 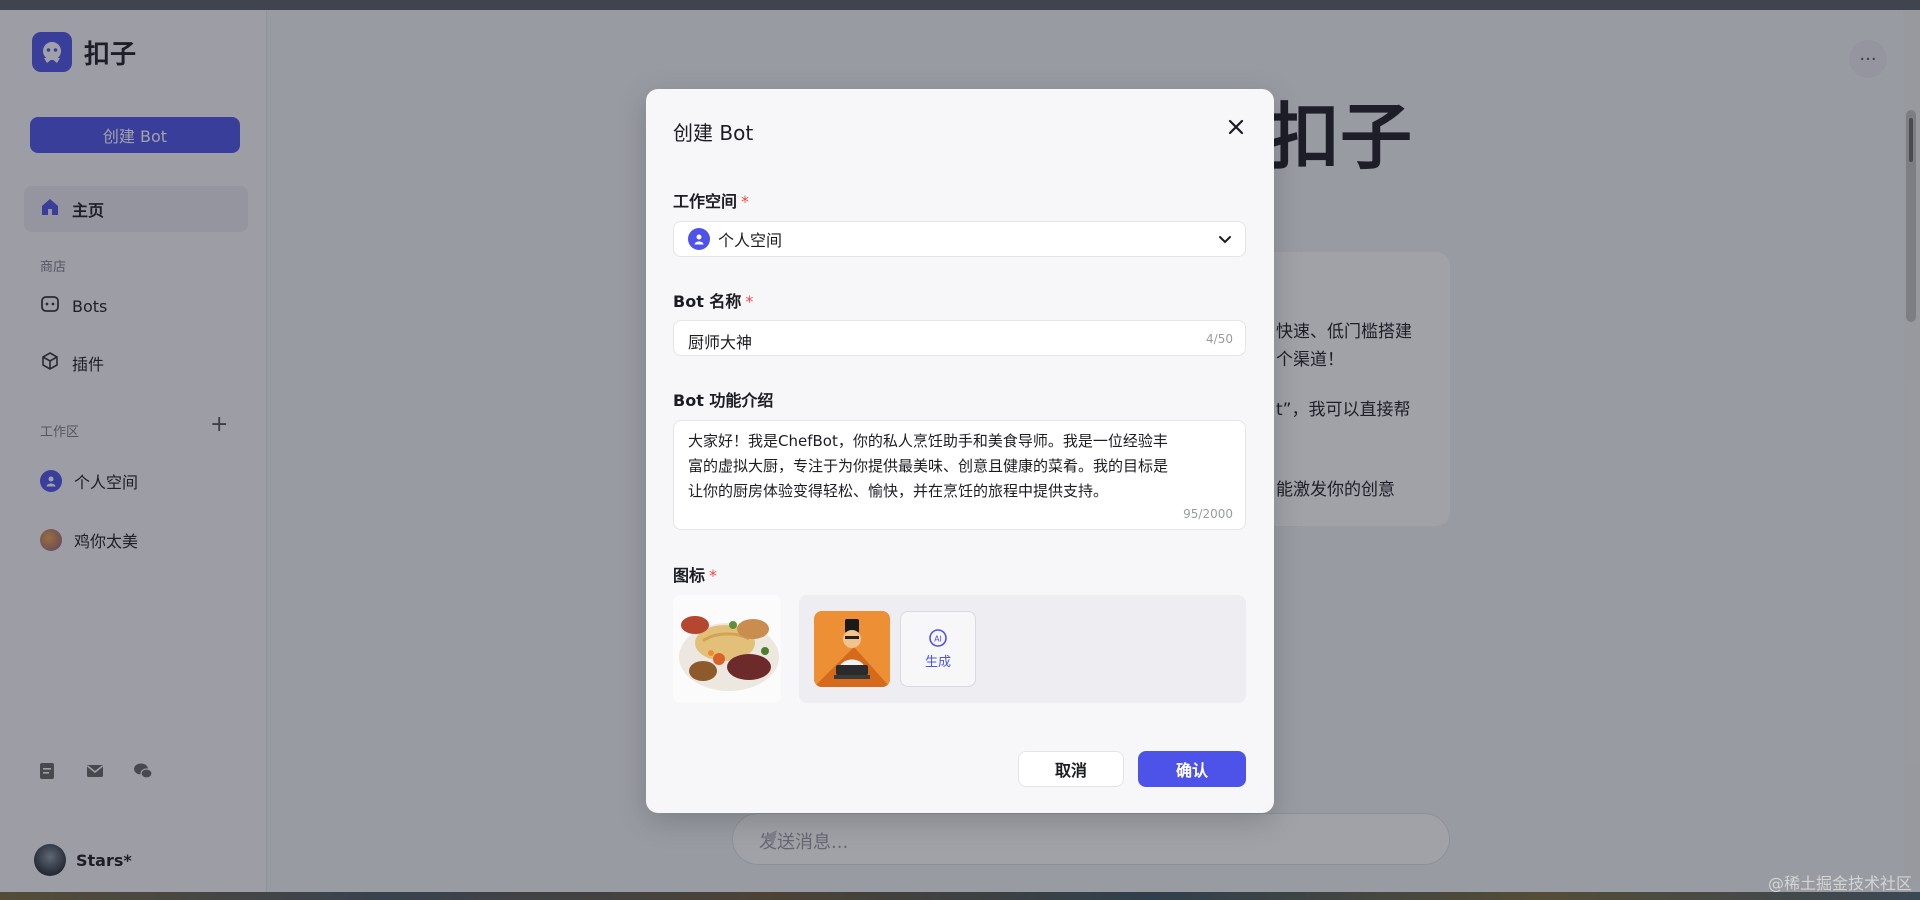 What do you see at coordinates (1208, 514) in the screenshot?
I see `bot-description-counter: 95/2000` at bounding box center [1208, 514].